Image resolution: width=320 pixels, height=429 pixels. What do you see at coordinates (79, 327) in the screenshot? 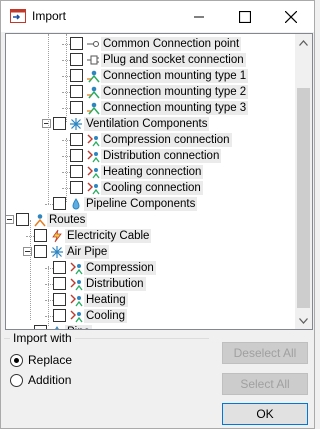
I see `tree-node-label: Pipe` at bounding box center [79, 327].